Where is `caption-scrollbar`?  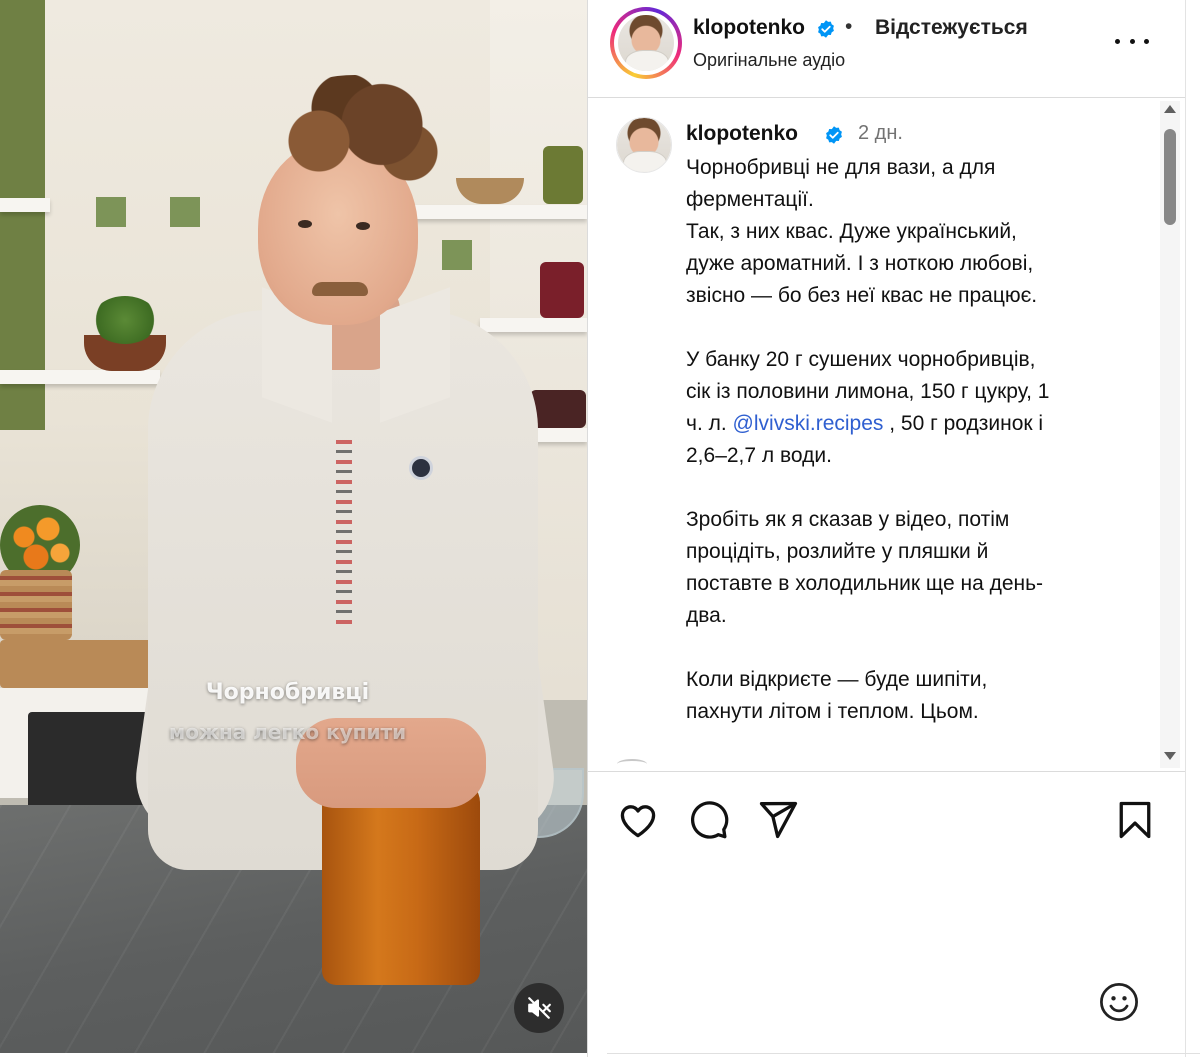
caption-scrollbar is located at coordinates (1170, 434).